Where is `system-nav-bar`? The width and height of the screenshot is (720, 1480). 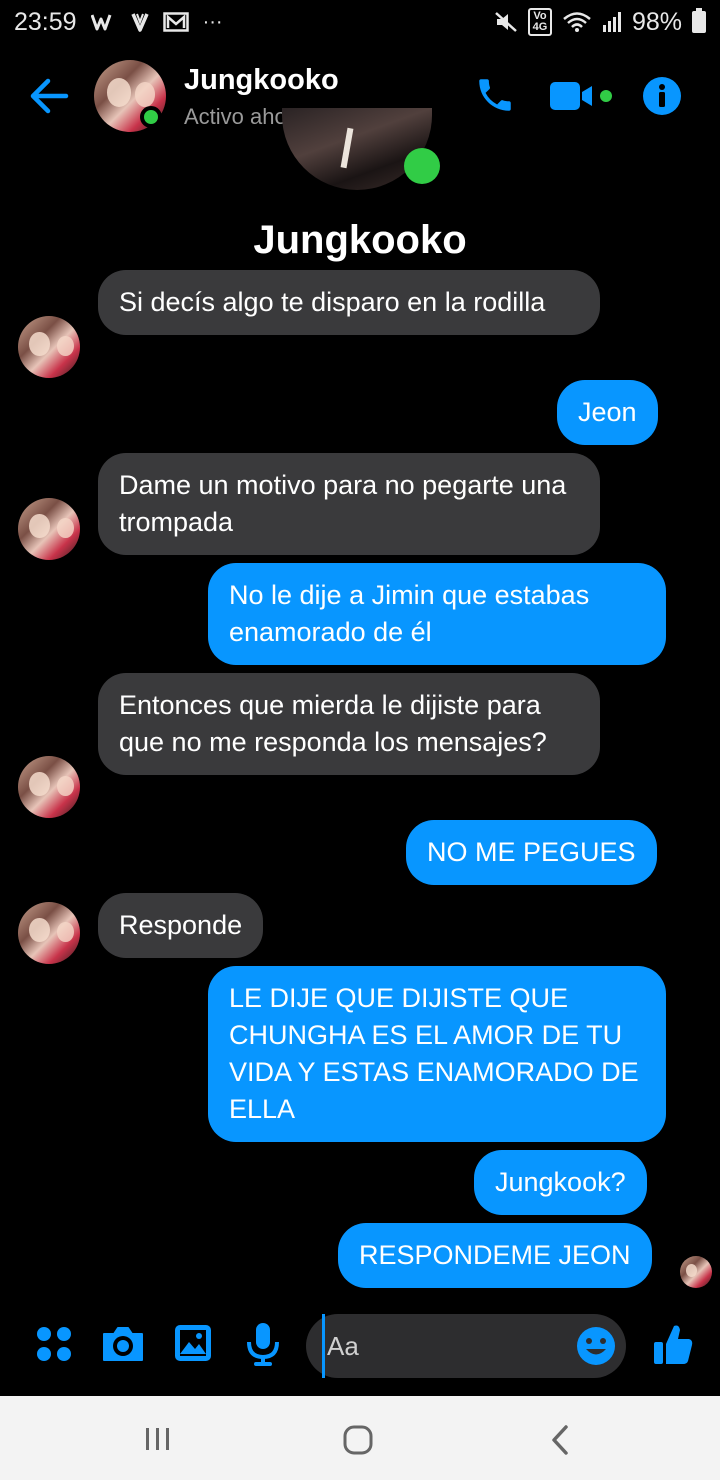 system-nav-bar is located at coordinates (360, 1438).